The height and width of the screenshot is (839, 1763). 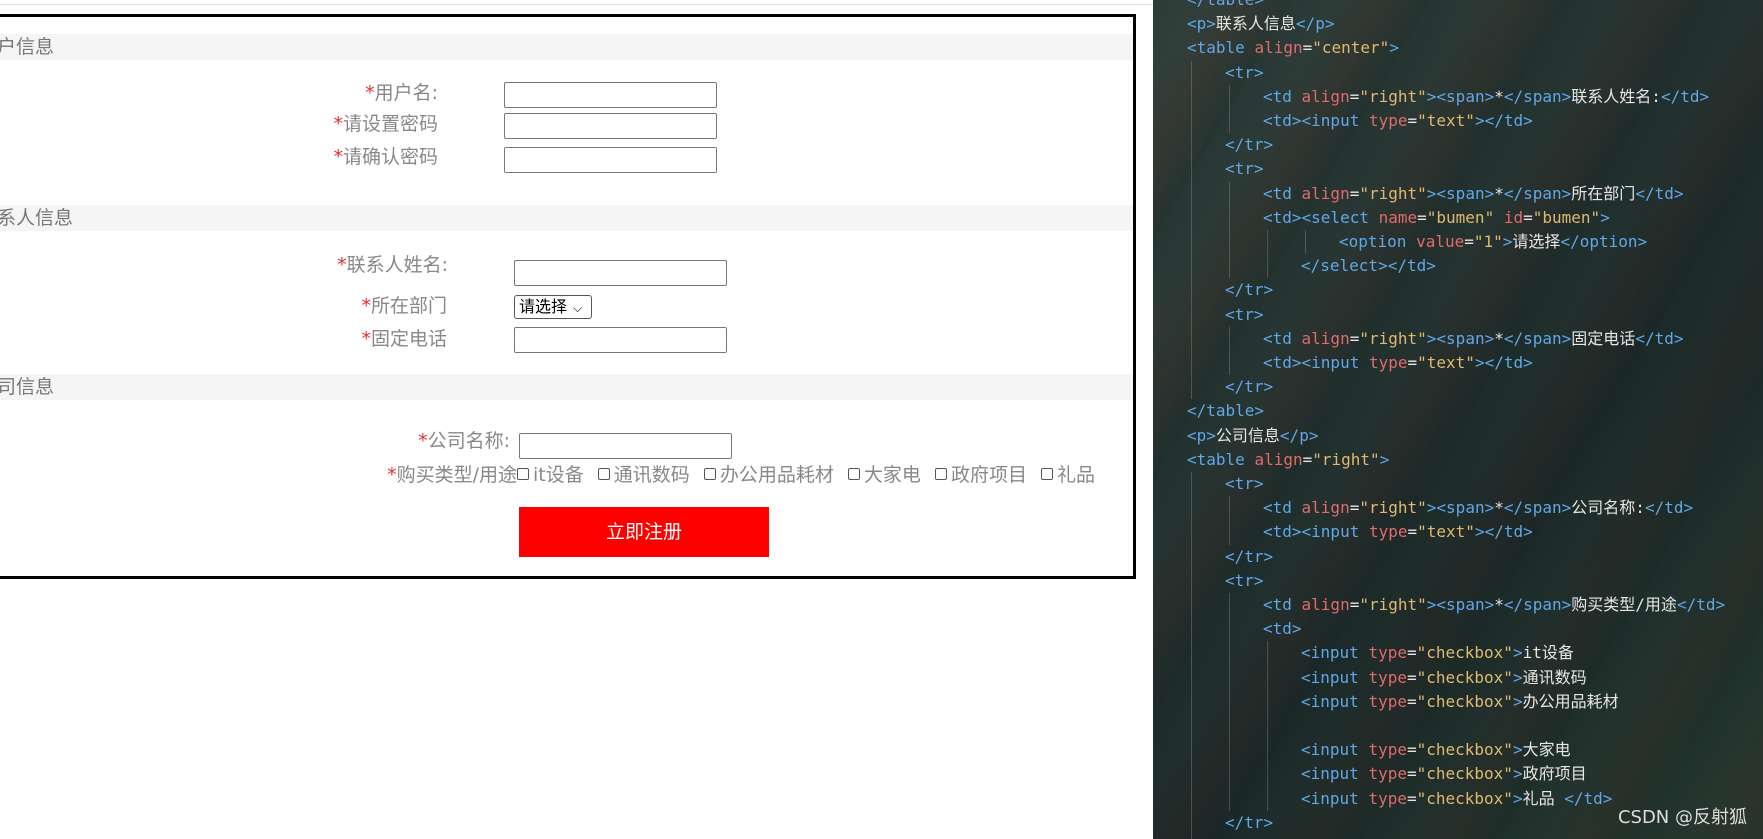 What do you see at coordinates (1316, 532) in the screenshot?
I see `code-token: <td><input` at bounding box center [1316, 532].